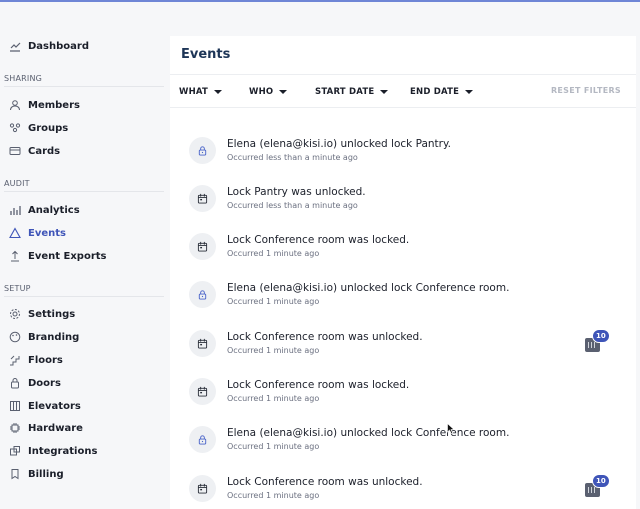  Describe the element at coordinates (586, 90) in the screenshot. I see `reset-filters-button: RESET FILTERS` at that location.